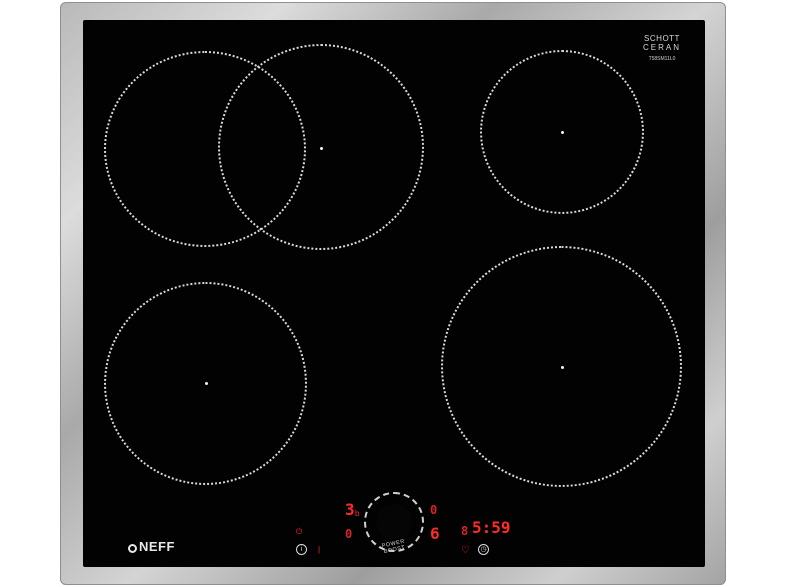 This screenshot has width=786, height=587. What do you see at coordinates (434, 510) in the screenshot?
I see `zone-indicator-right-top: 0` at bounding box center [434, 510].